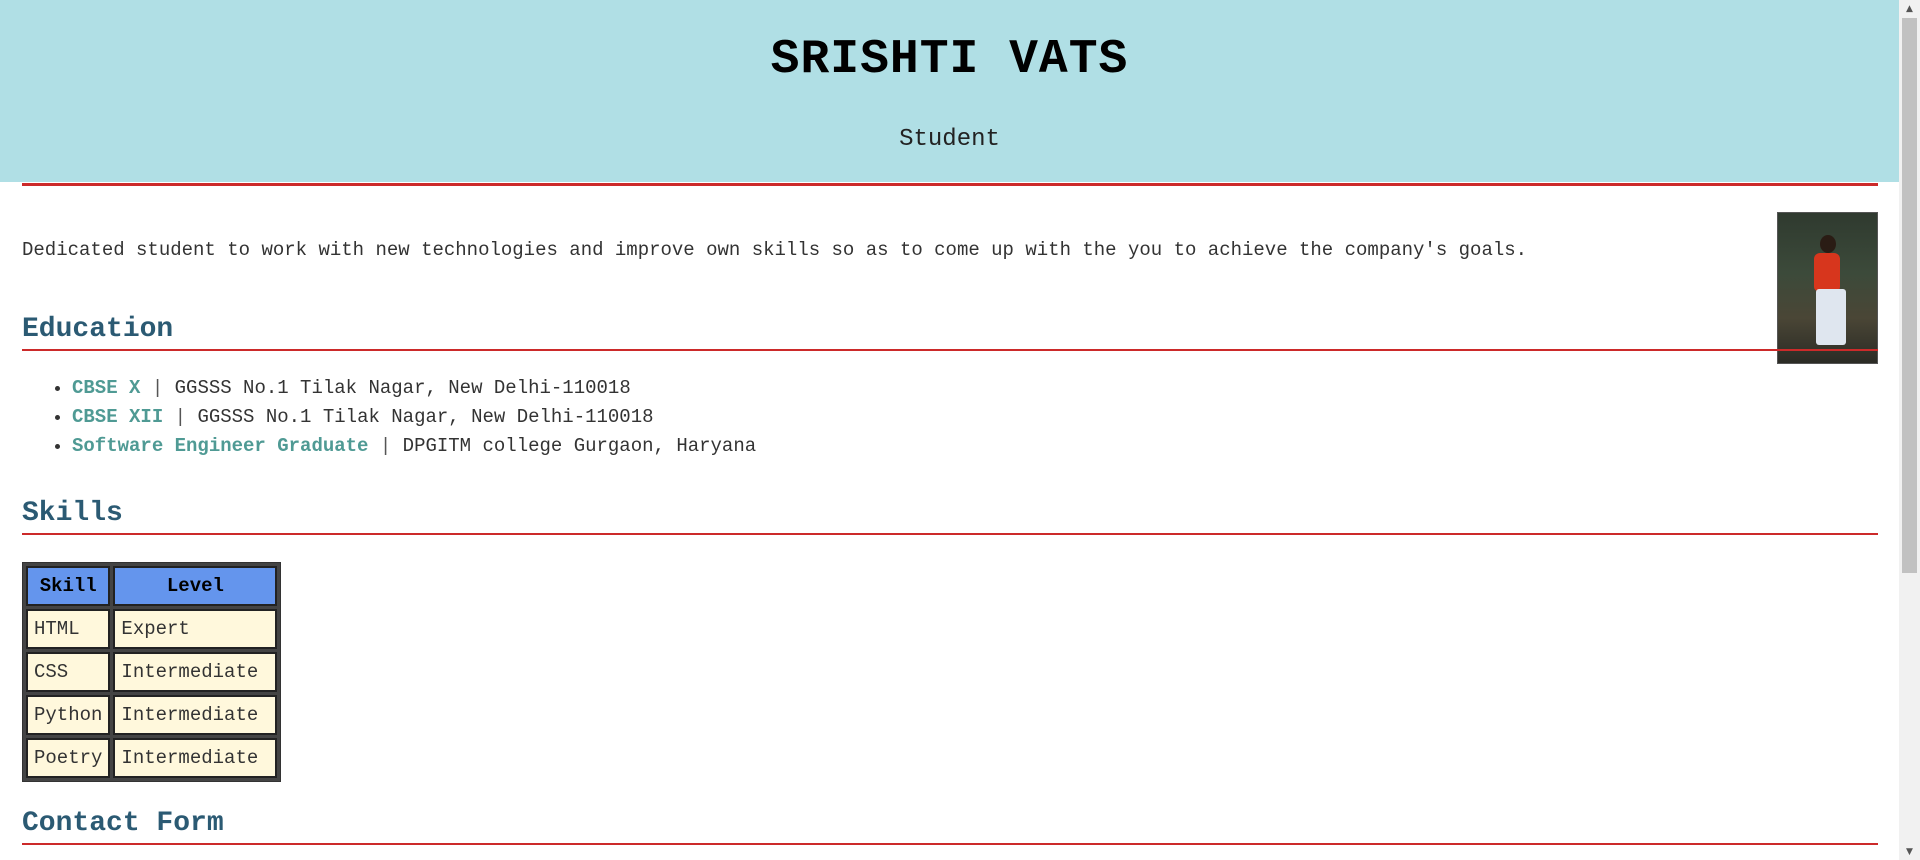 The height and width of the screenshot is (860, 1920). Describe the element at coordinates (195, 586) in the screenshot. I see `column-header-level: Level` at that location.